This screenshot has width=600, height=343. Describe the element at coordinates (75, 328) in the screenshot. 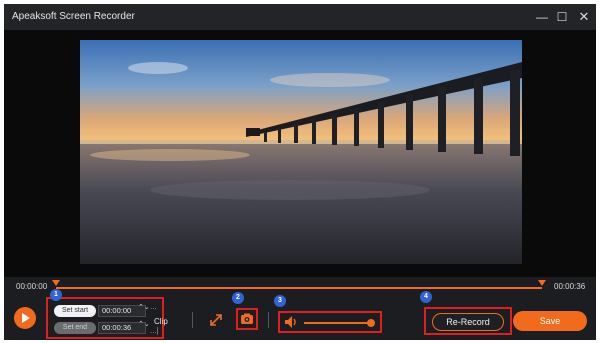

I see `set-end-button: Set end` at that location.